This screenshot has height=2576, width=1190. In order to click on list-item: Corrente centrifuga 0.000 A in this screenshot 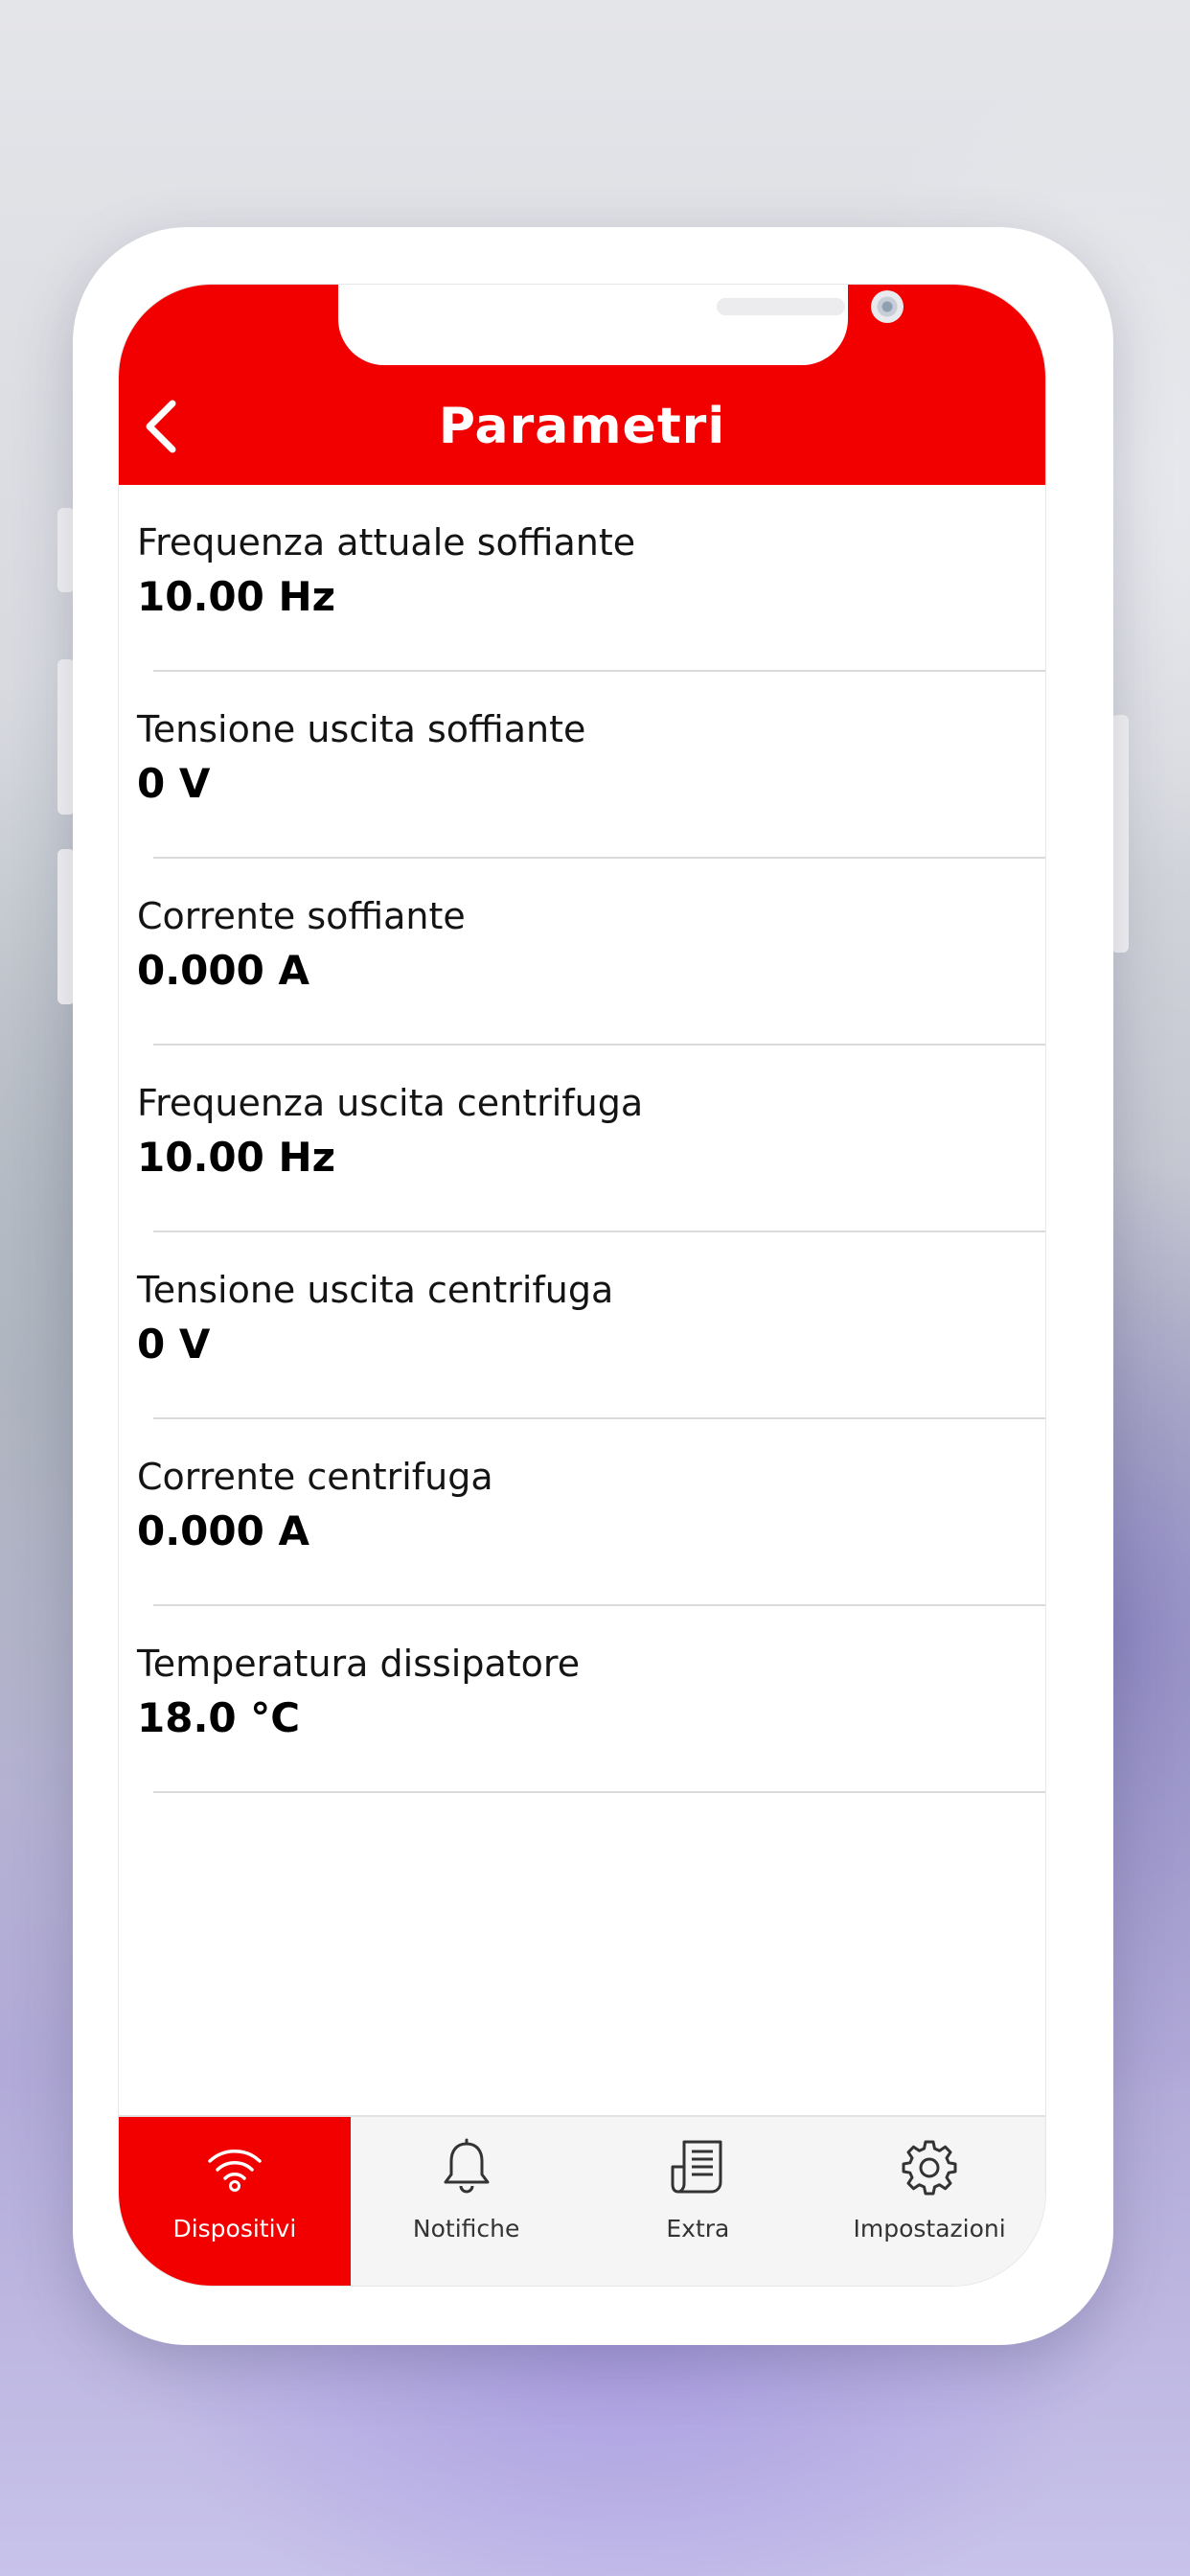, I will do `click(582, 1512)`.